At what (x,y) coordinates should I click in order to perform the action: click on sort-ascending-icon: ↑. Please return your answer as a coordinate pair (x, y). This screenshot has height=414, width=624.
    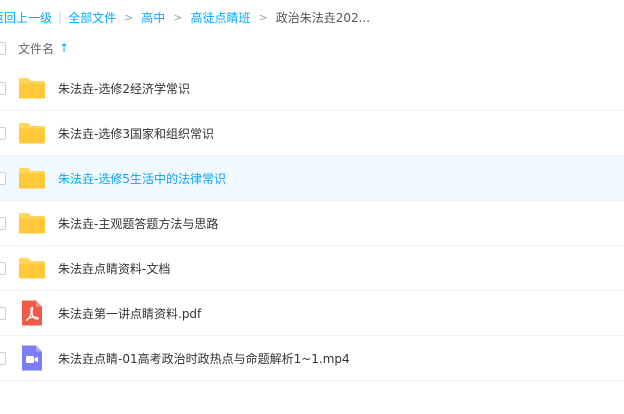
    Looking at the image, I should click on (64, 48).